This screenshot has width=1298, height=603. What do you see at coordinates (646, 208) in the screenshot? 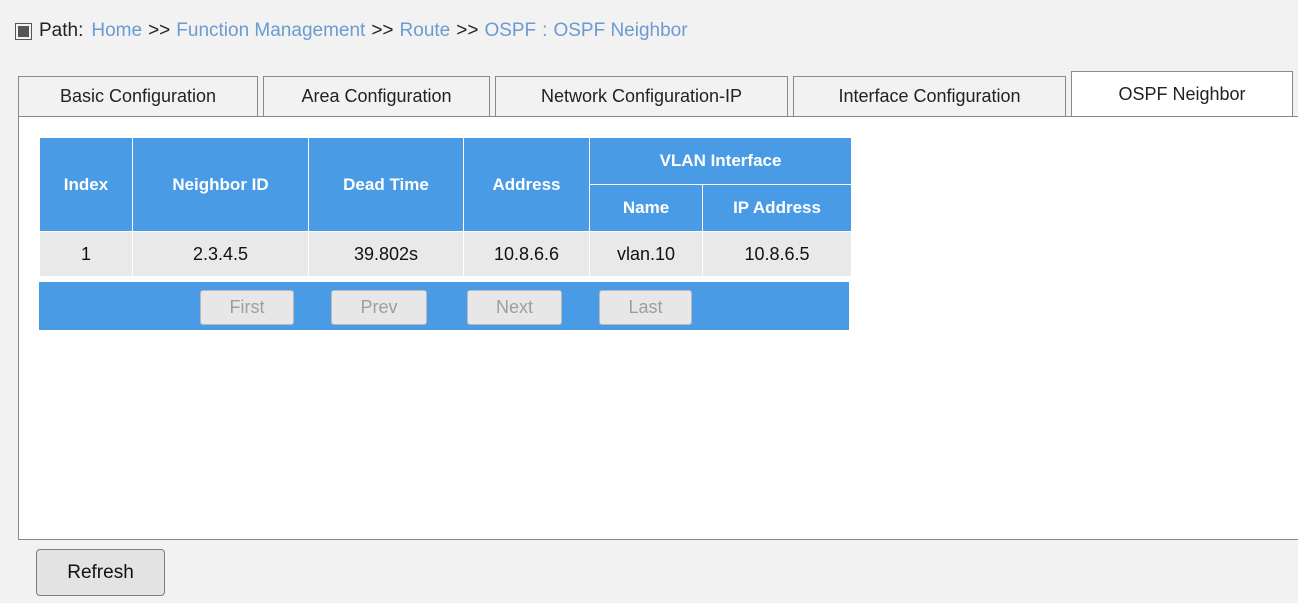
I see `col-header-name: Name` at bounding box center [646, 208].